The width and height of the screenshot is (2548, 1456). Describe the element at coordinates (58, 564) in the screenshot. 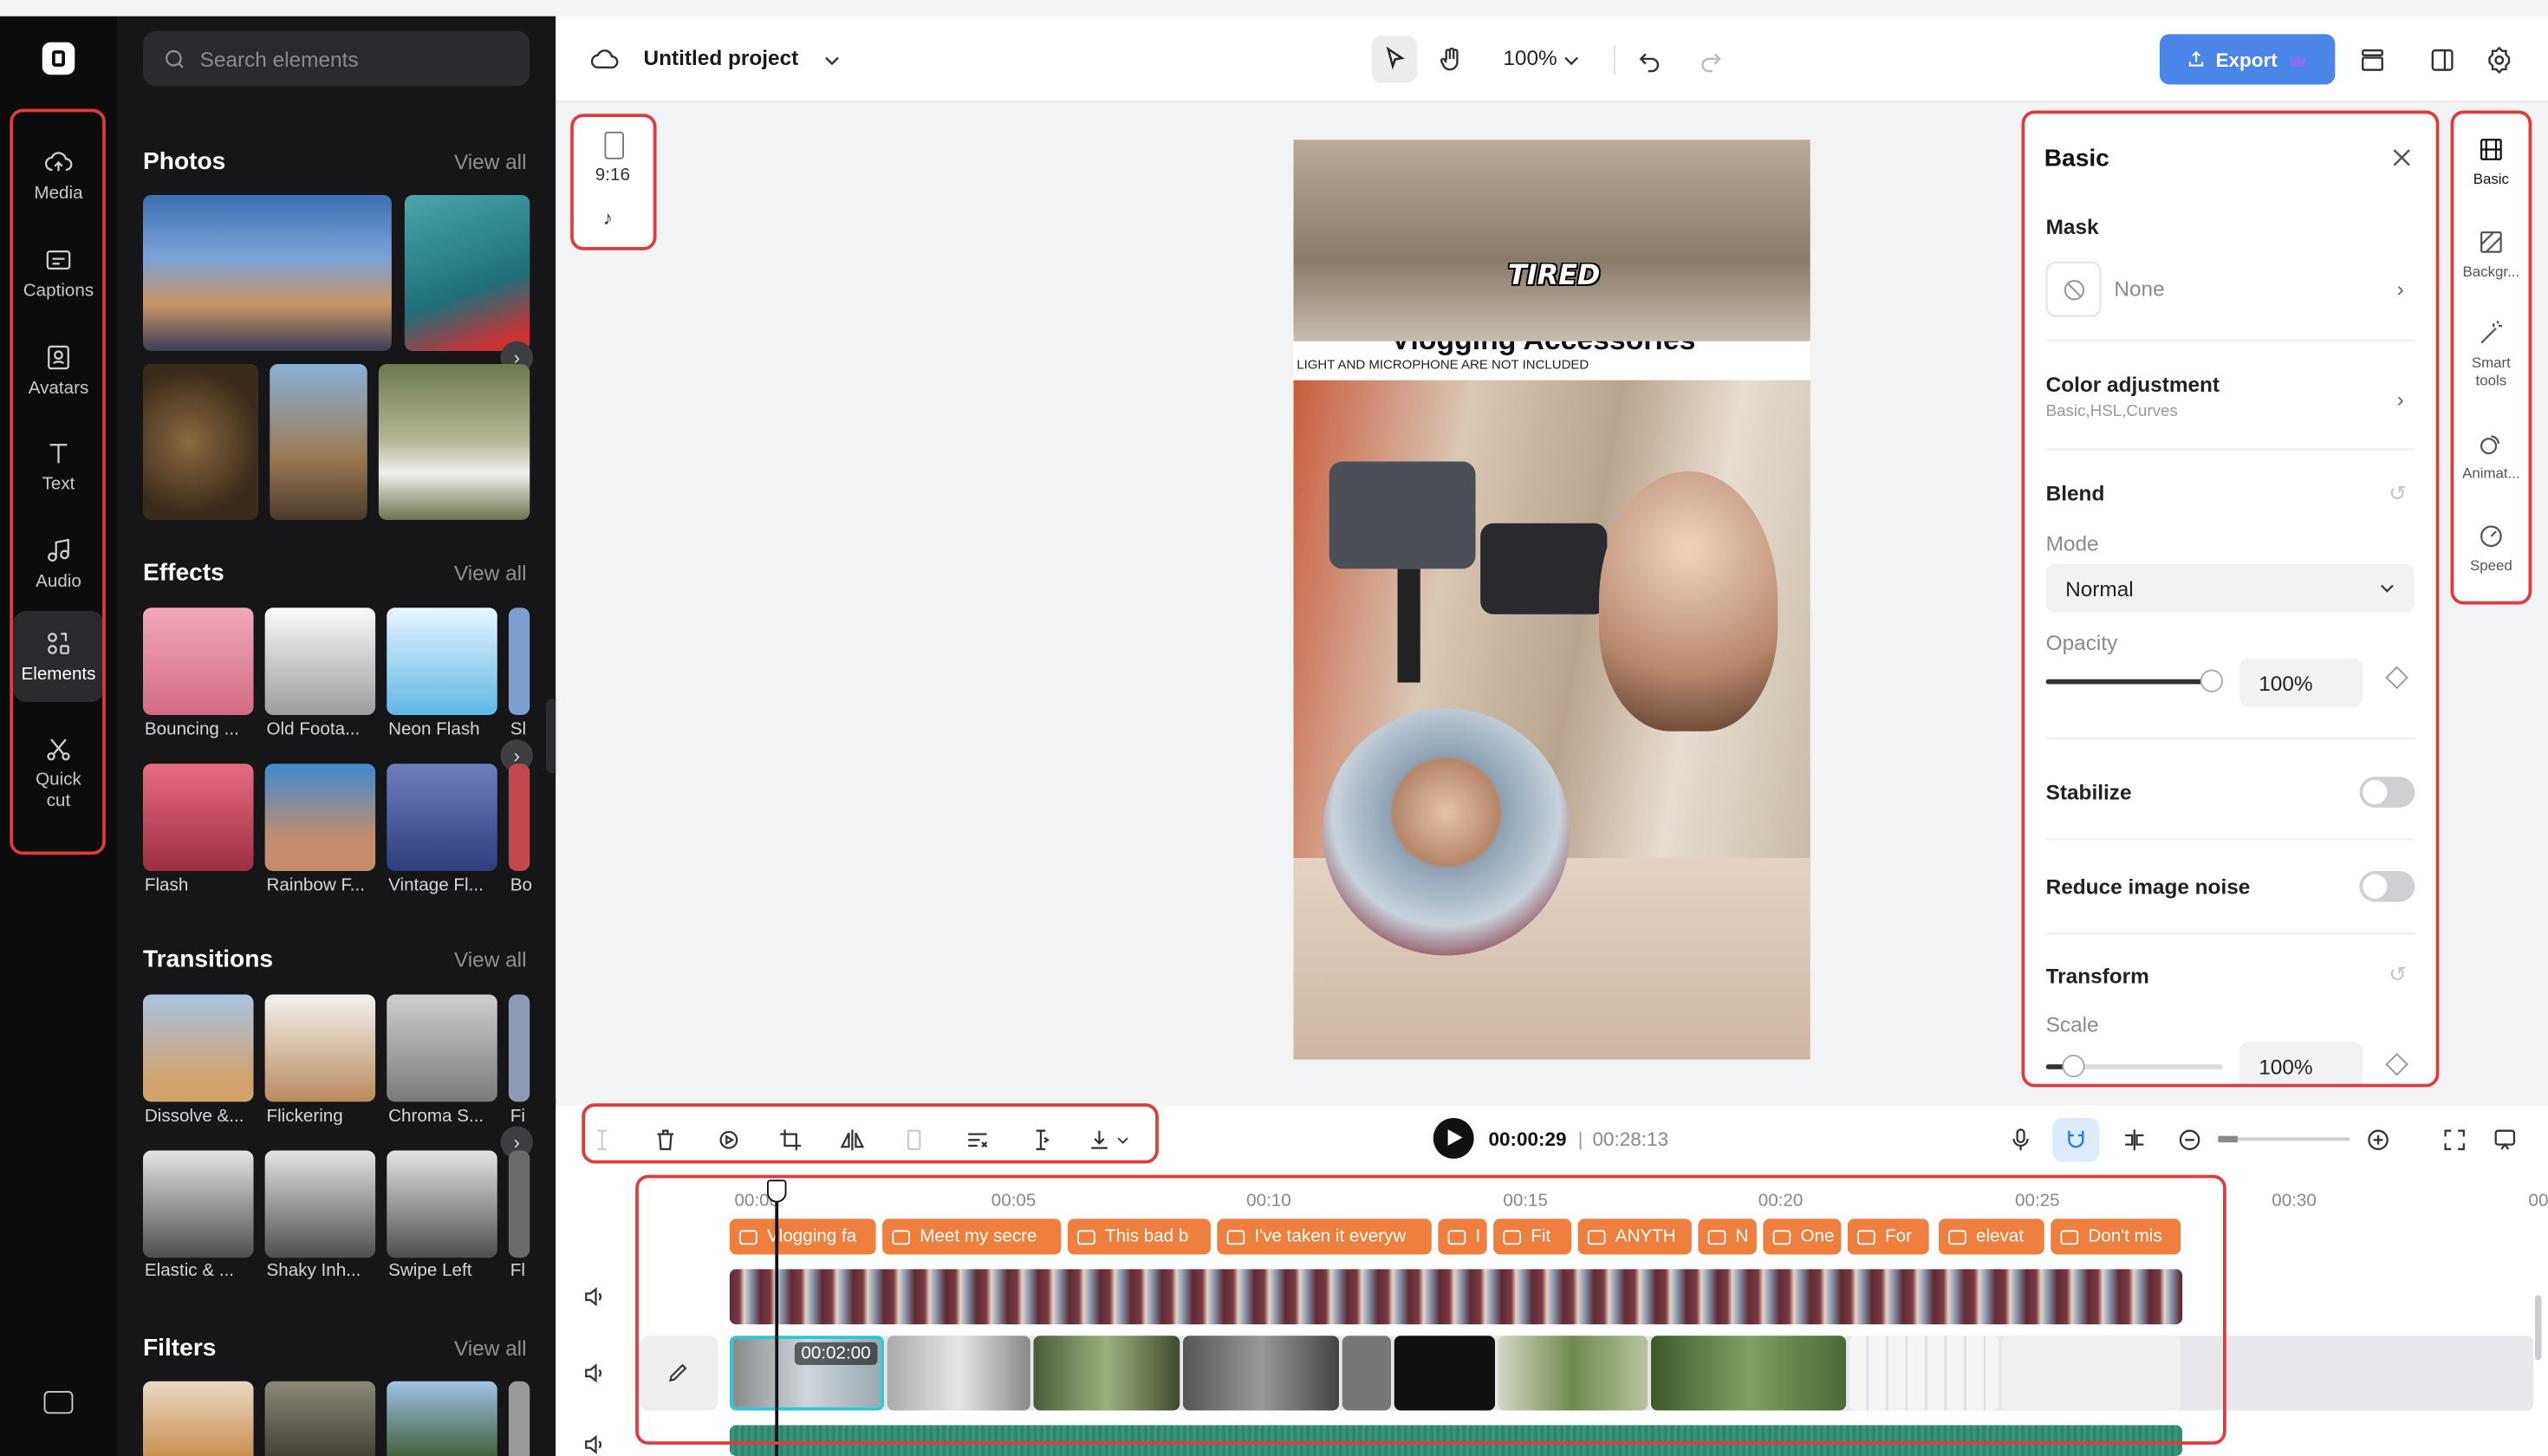

I see `rail-item-audio: Audio` at that location.